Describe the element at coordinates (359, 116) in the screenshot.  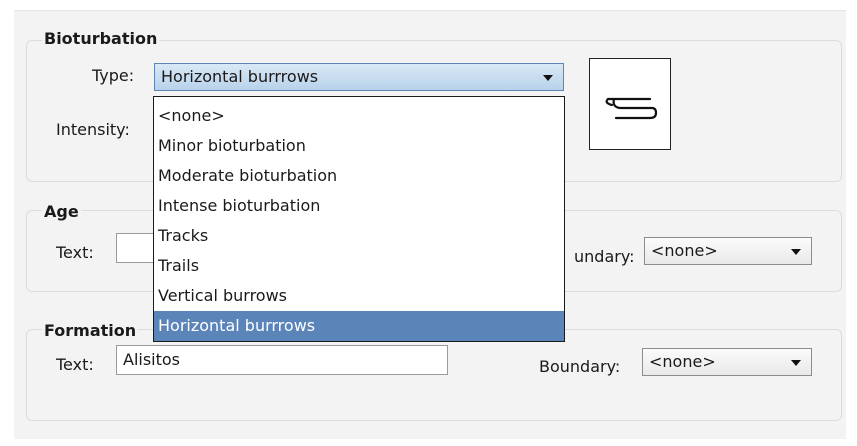
I see `dropdown-option-none: <none>` at that location.